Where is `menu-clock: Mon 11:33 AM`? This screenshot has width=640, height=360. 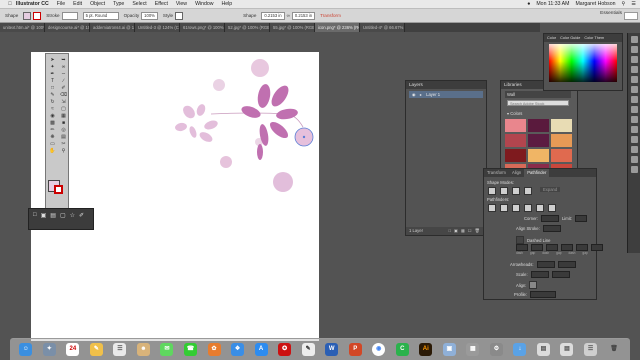 menu-clock: Mon 11:33 AM is located at coordinates (552, 4).